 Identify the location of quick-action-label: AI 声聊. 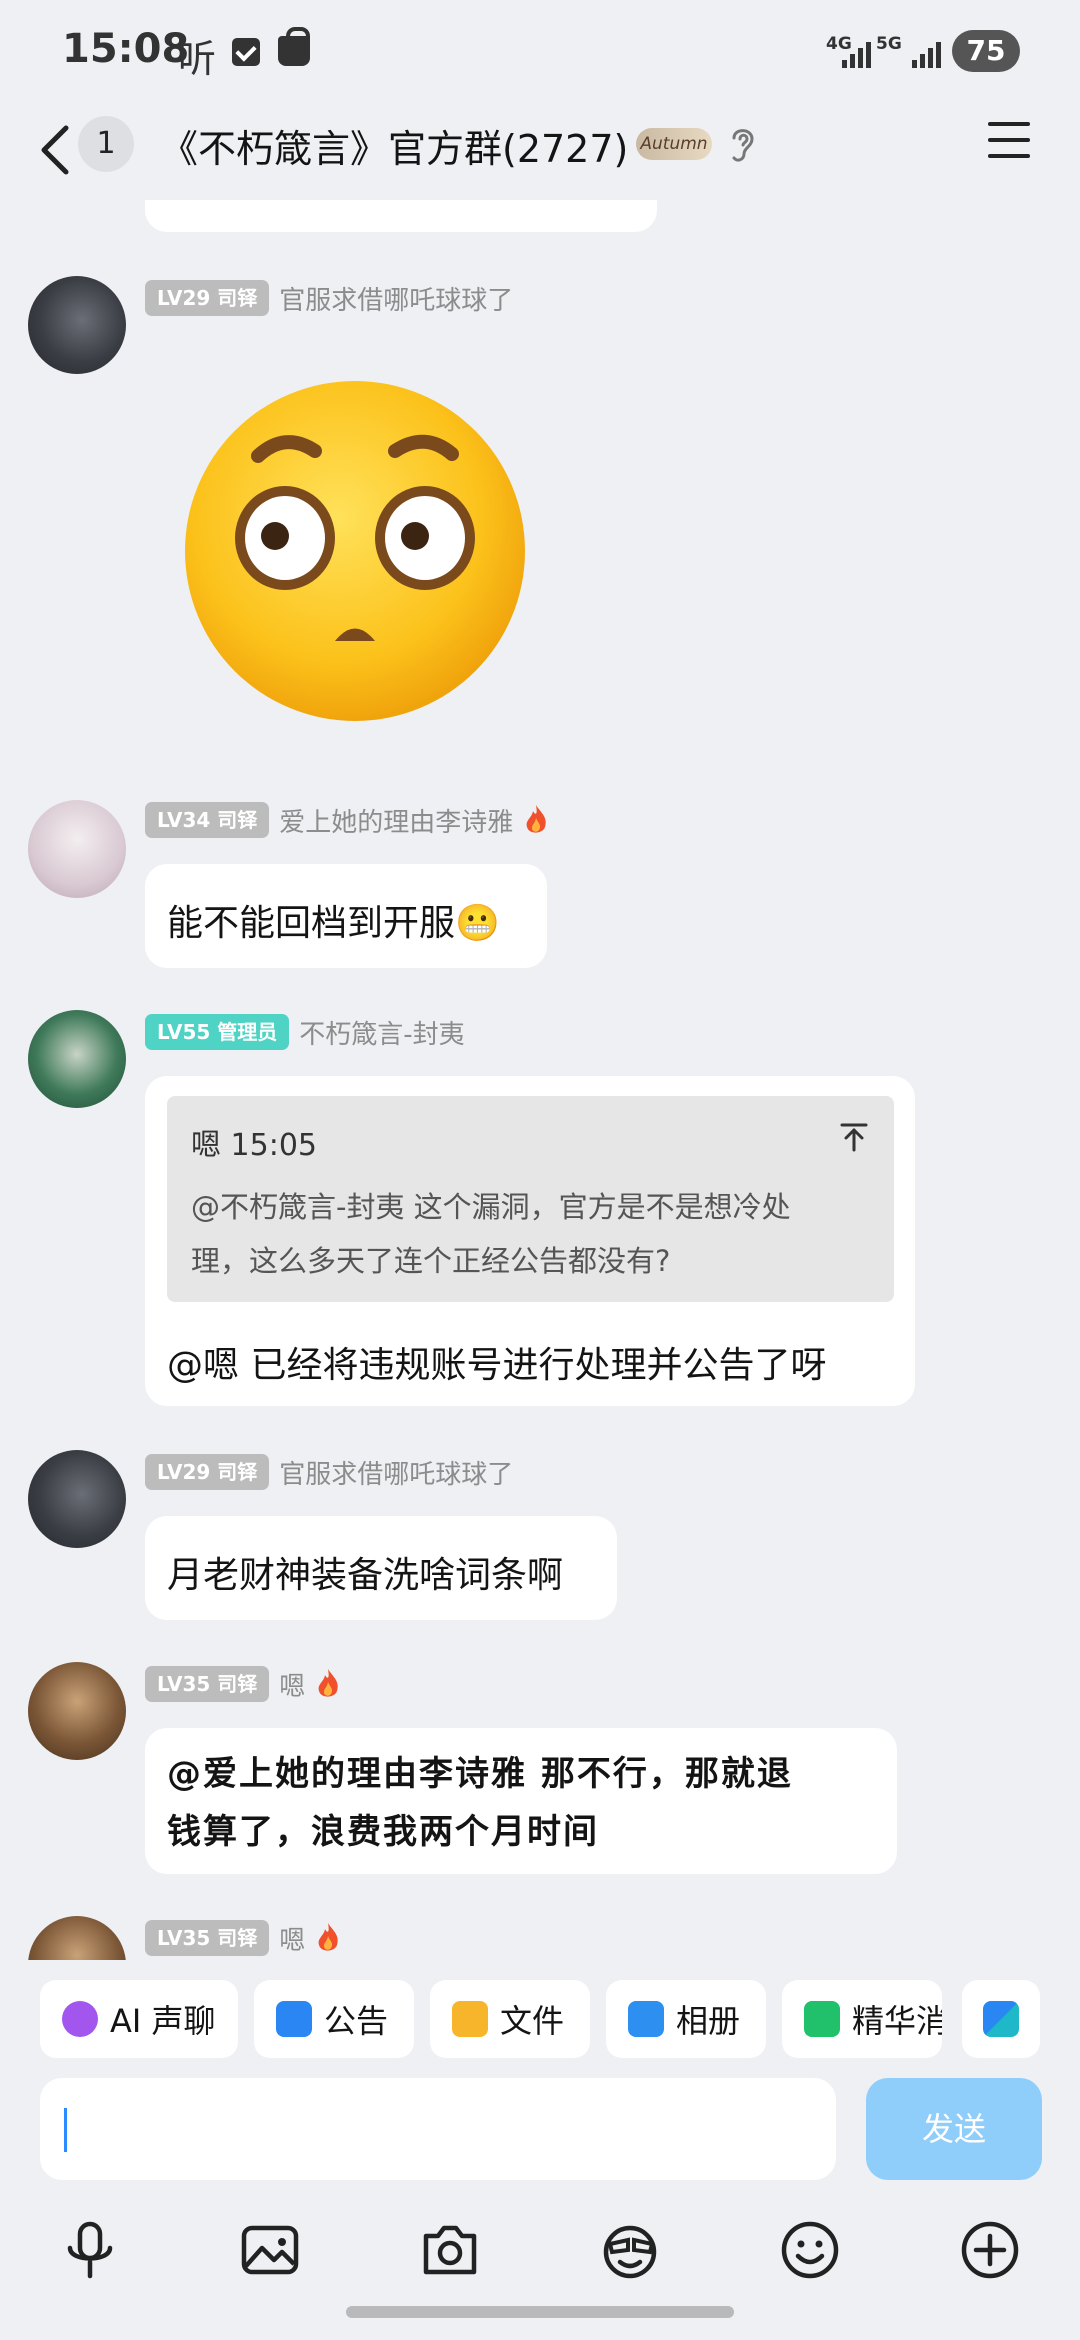
(163, 2021).